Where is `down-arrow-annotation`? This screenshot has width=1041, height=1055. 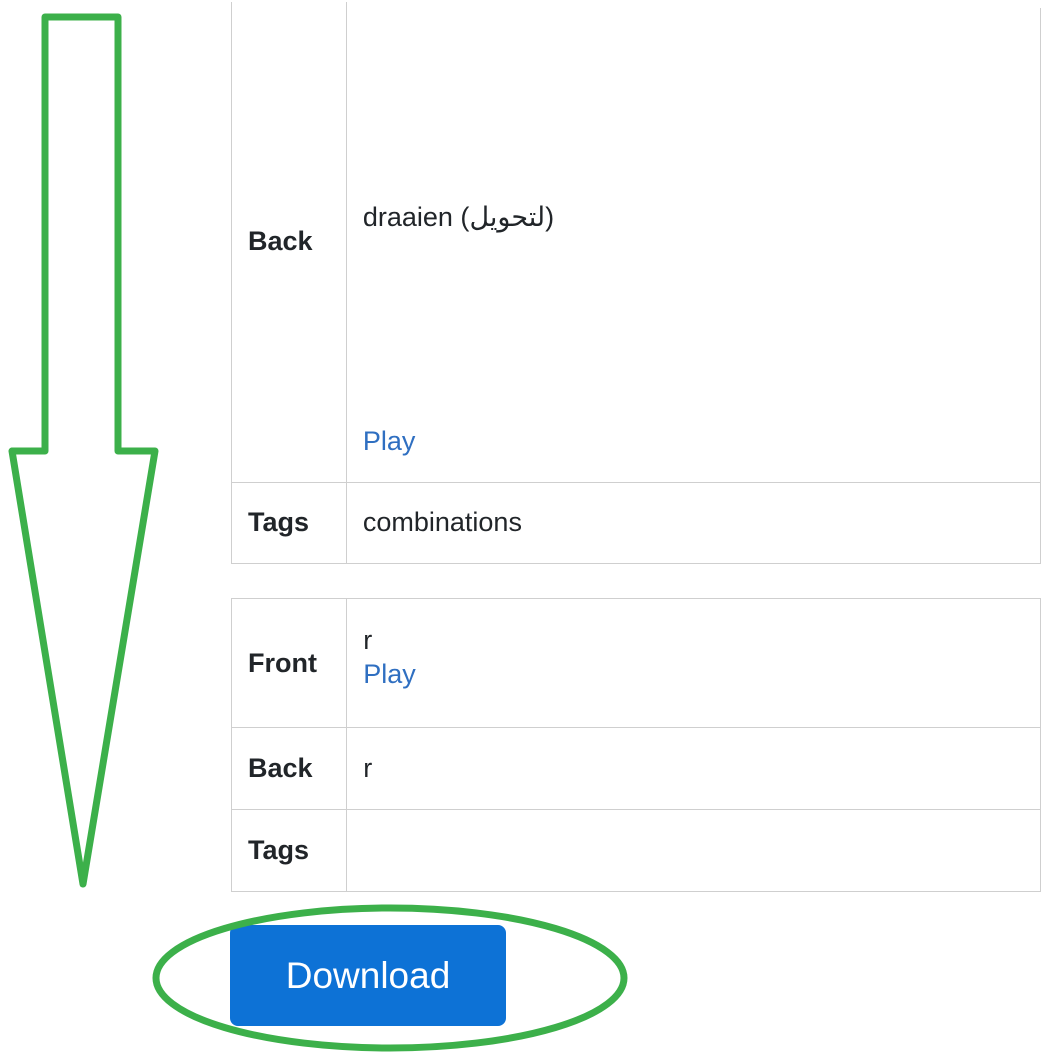 down-arrow-annotation is located at coordinates (83, 450).